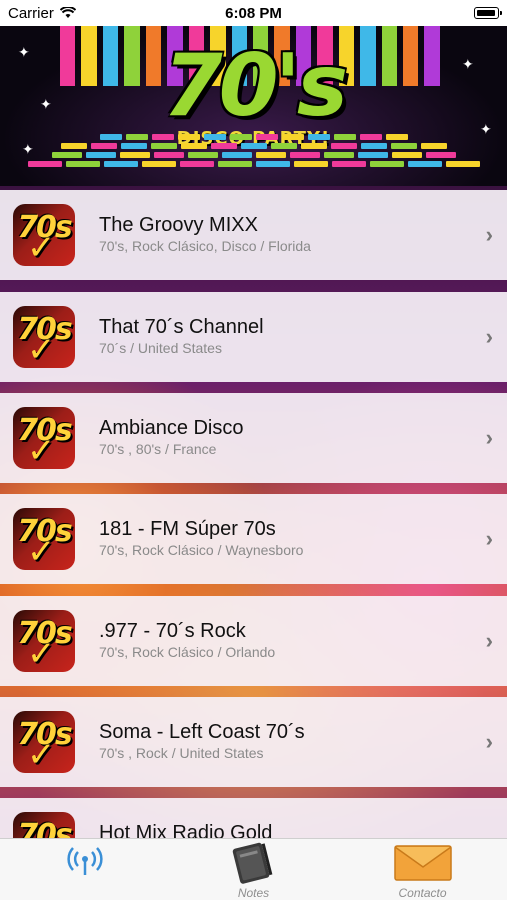 The height and width of the screenshot is (900, 507). What do you see at coordinates (253, 893) in the screenshot?
I see `tab-notes-label: Notes` at bounding box center [253, 893].